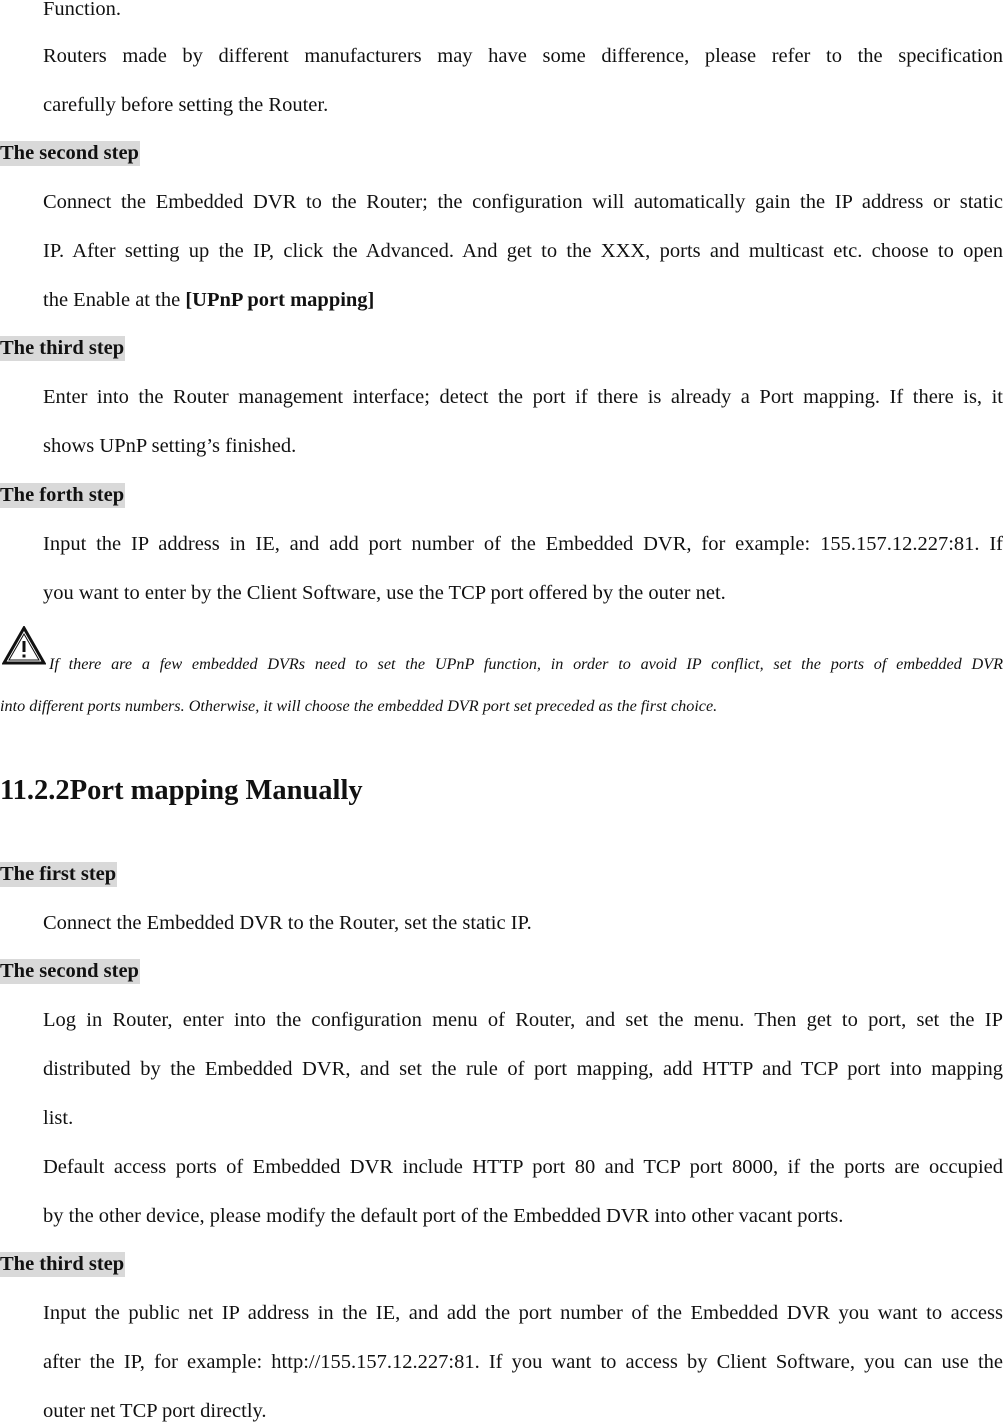 Image resolution: width=1005 pixels, height=1423 pixels. I want to click on paragraph-text: the Enable at the, so click(114, 300).